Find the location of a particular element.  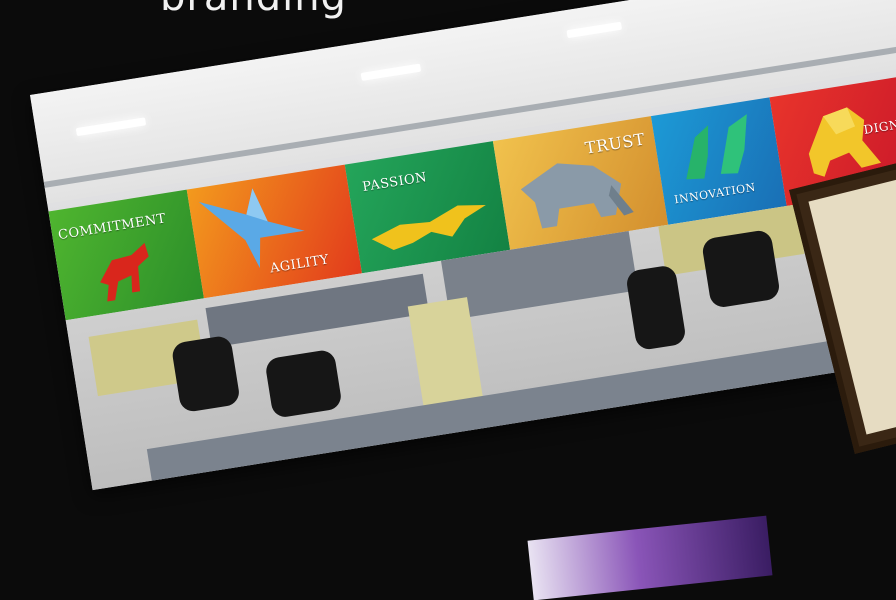

page-title: branding is located at coordinates (253, 10).